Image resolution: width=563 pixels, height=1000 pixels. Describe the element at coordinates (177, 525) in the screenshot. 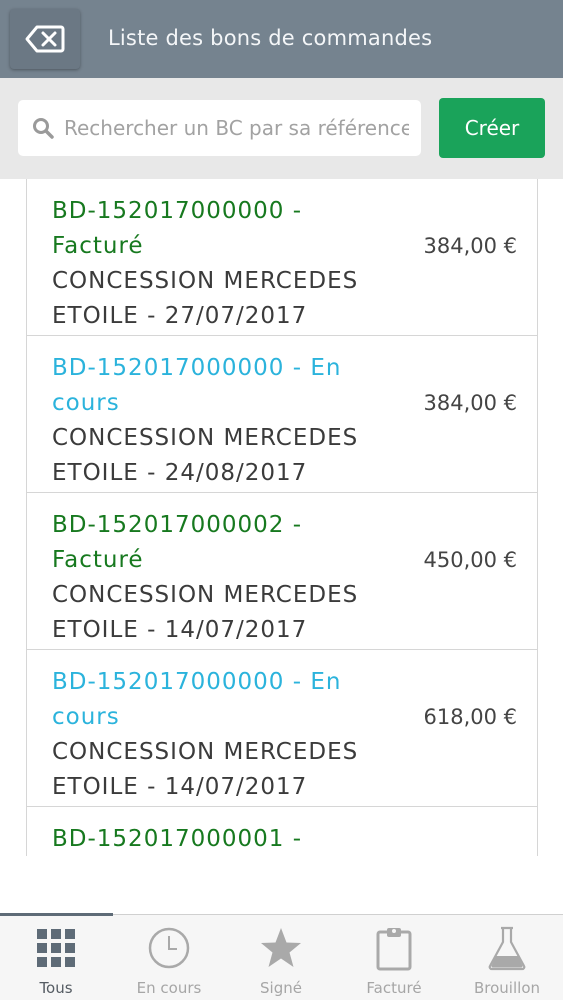

I see `order-reference: BD-152017000002 -` at that location.